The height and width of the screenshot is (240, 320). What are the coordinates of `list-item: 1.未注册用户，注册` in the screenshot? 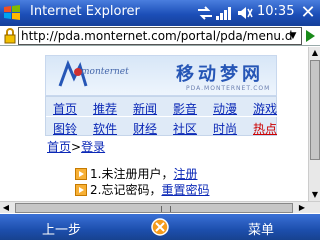 It's located at (136, 173).